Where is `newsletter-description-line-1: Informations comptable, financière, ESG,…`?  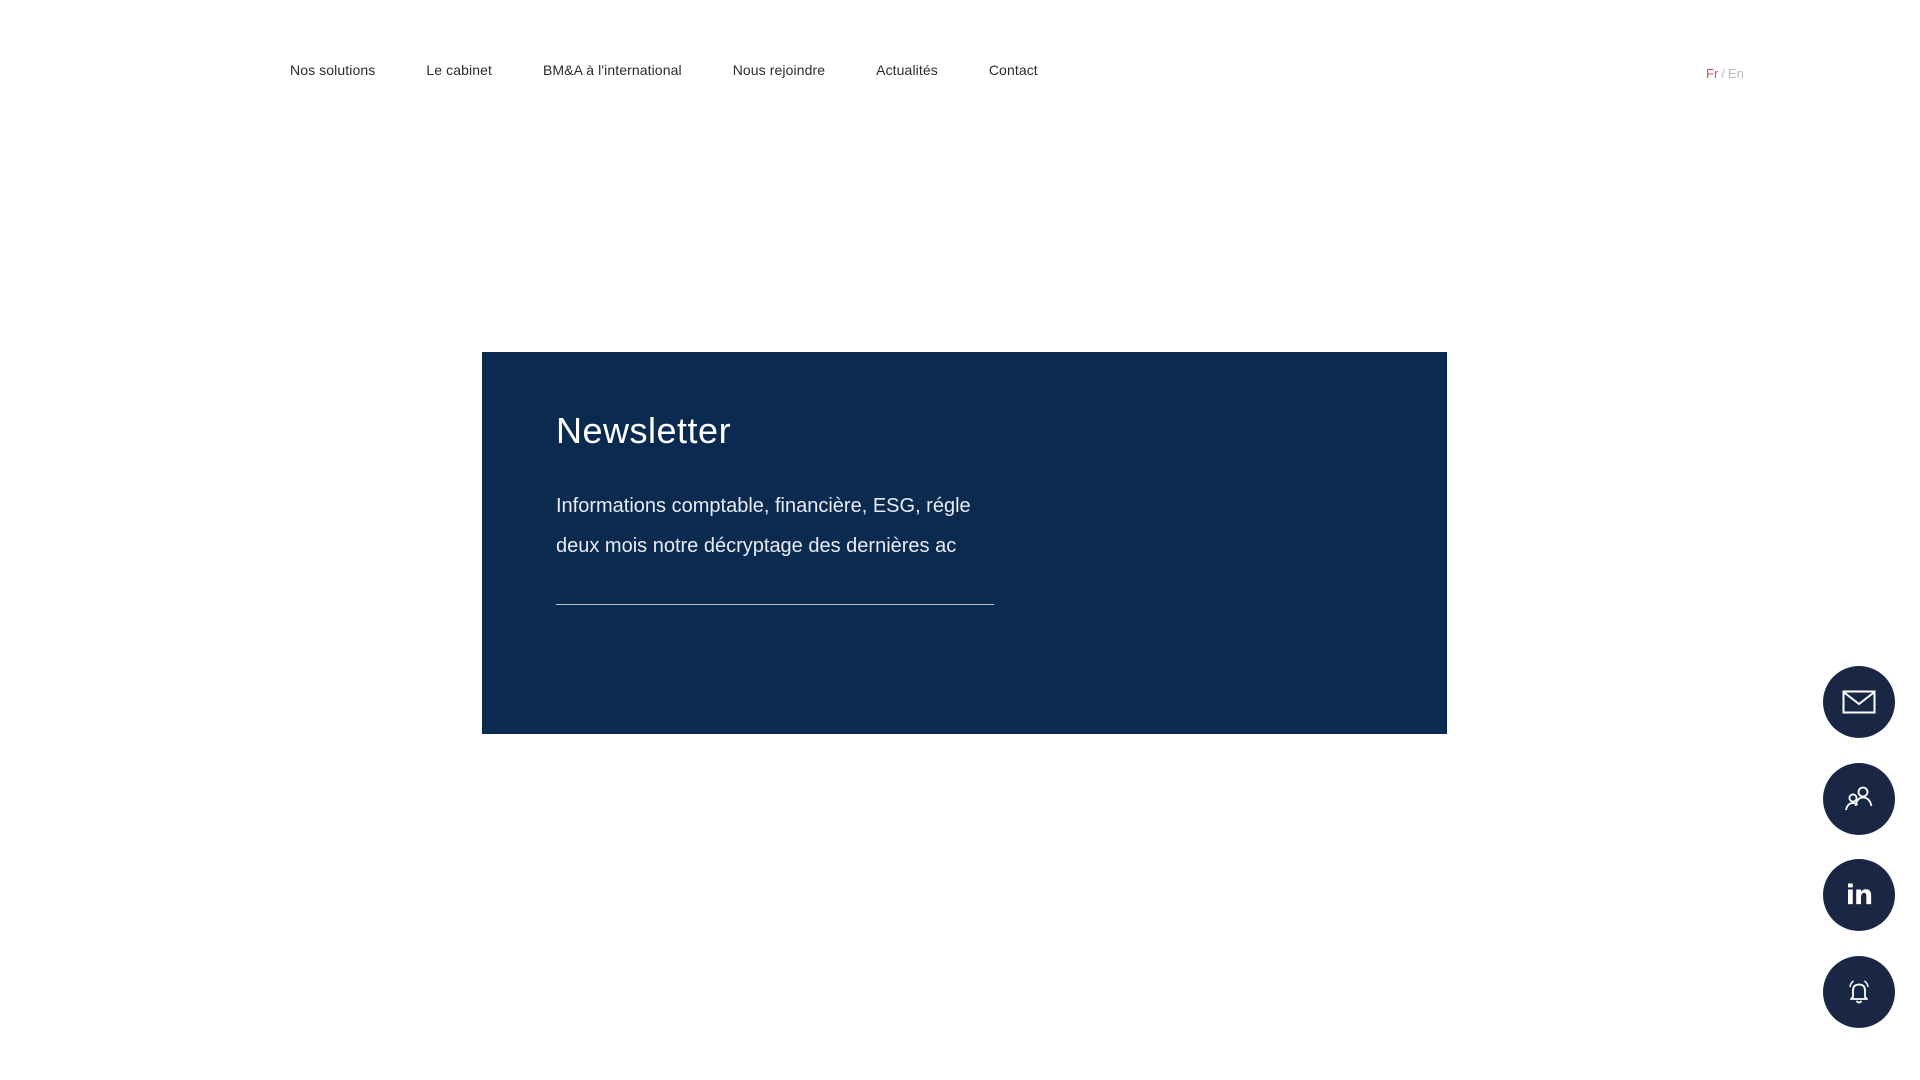 newsletter-description-line-1: Informations comptable, financière, ESG,… is located at coordinates (763, 506).